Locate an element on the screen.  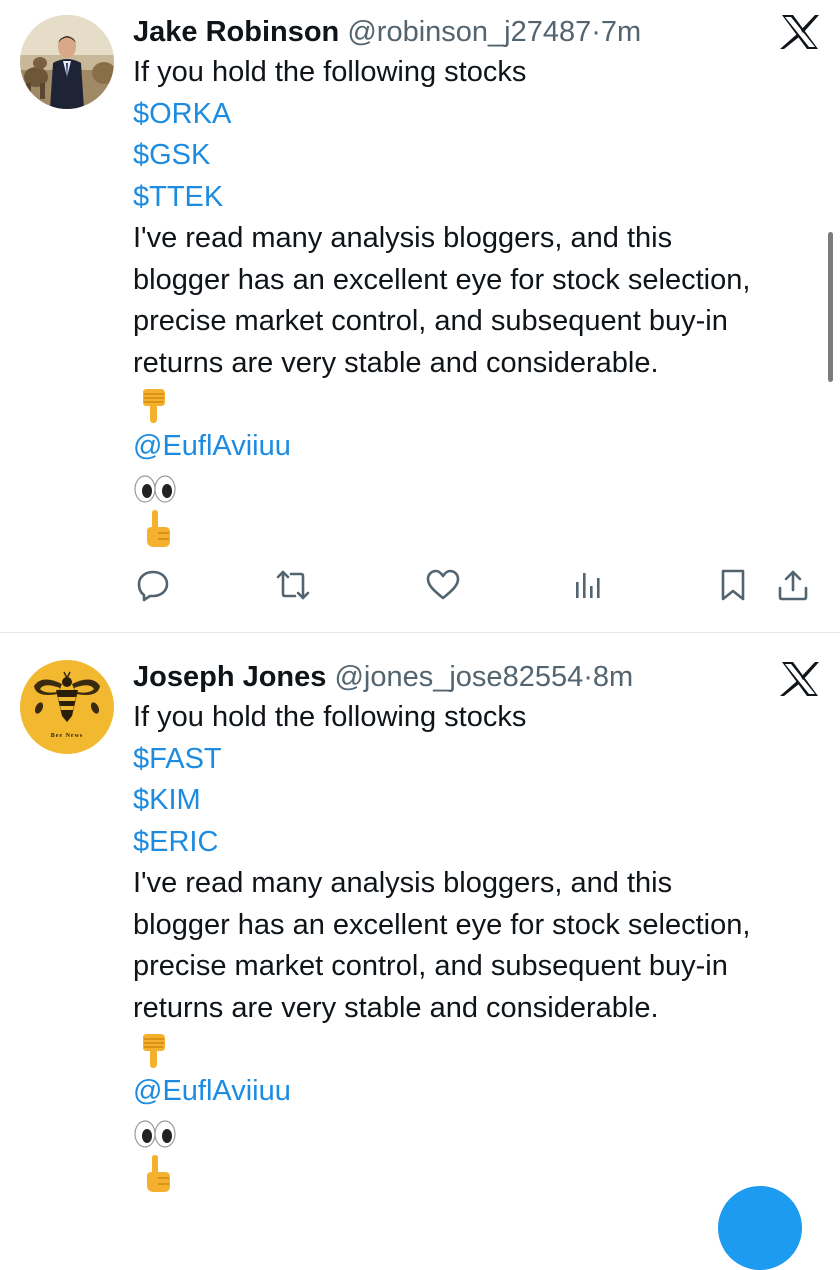
scrollbar is located at coordinates (830, 307).